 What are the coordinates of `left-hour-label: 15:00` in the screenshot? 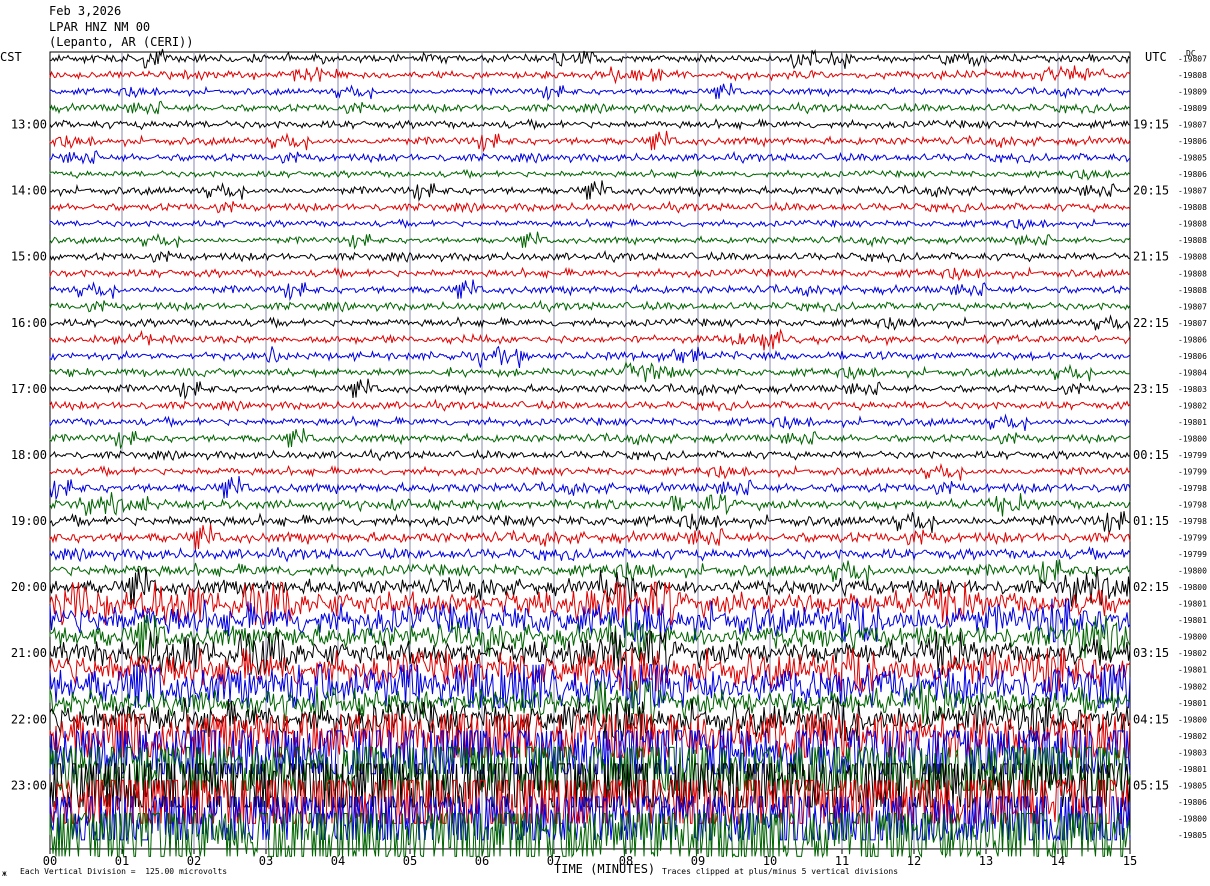 It's located at (29, 257).